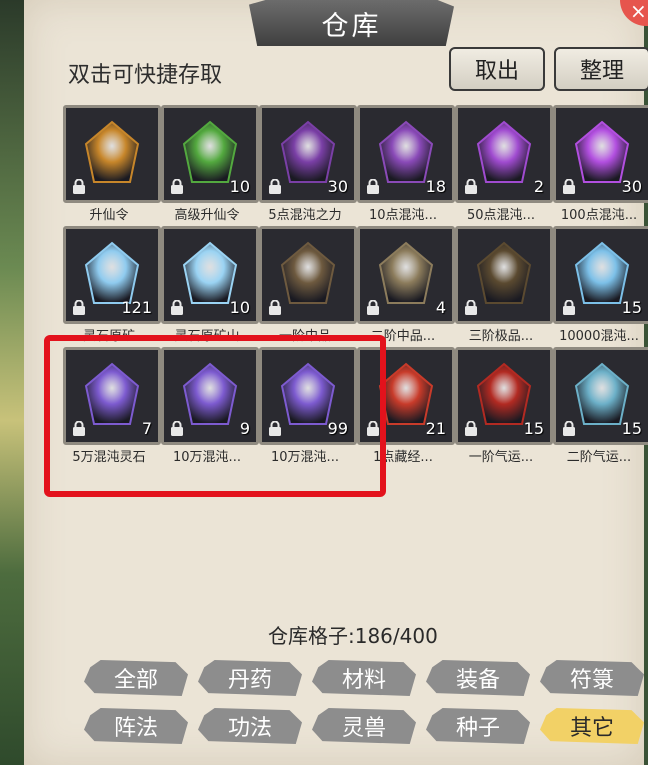  What do you see at coordinates (638, 11) in the screenshot?
I see `close-icon: ×` at bounding box center [638, 11].